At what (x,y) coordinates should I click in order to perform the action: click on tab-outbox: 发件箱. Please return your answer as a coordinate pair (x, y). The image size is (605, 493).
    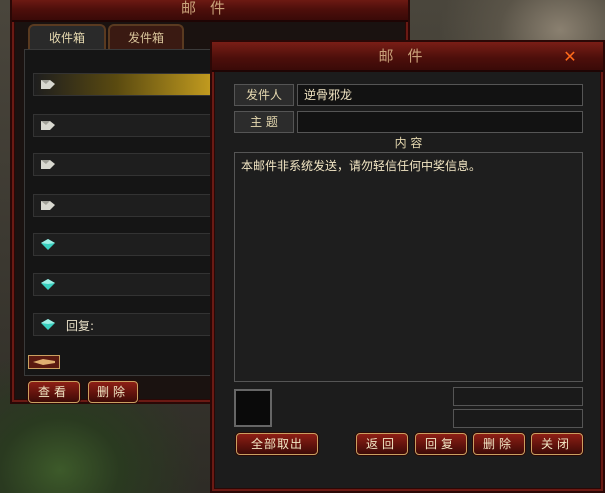
    Looking at the image, I should click on (146, 37).